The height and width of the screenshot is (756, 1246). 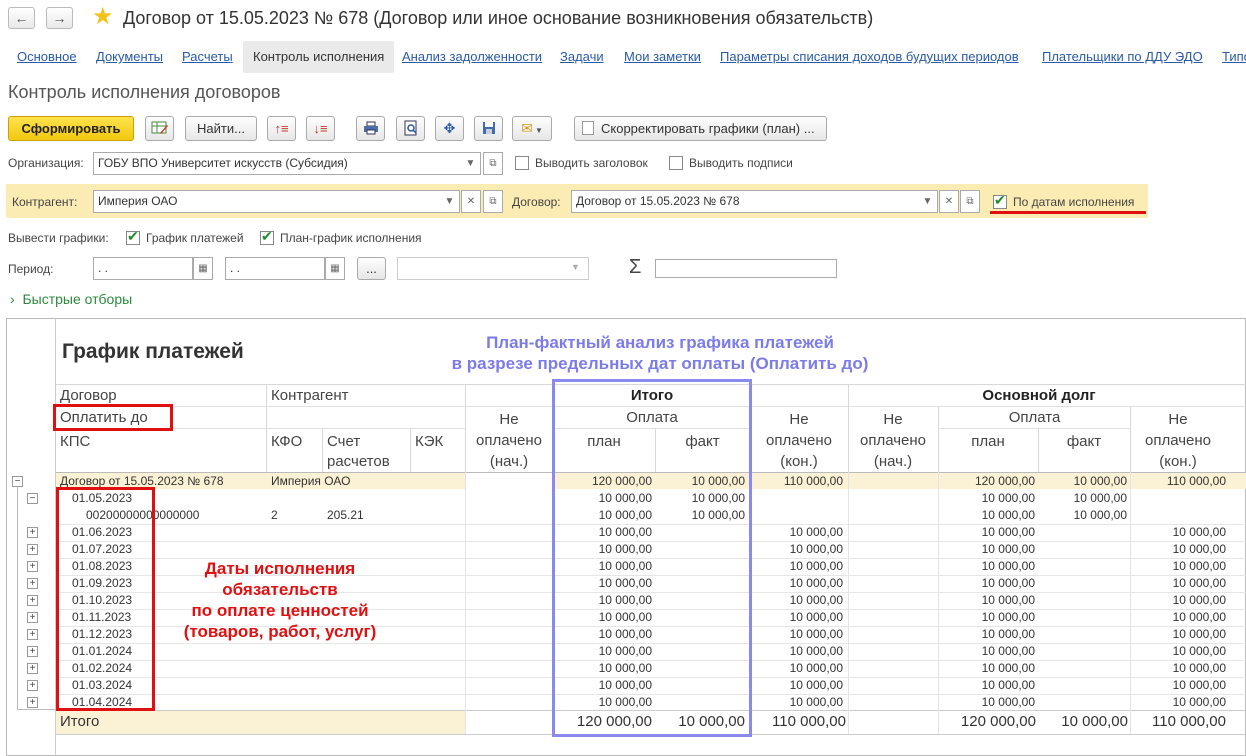 I want to click on quick-filters-toggle: › Быстрые отборы, so click(x=71, y=299).